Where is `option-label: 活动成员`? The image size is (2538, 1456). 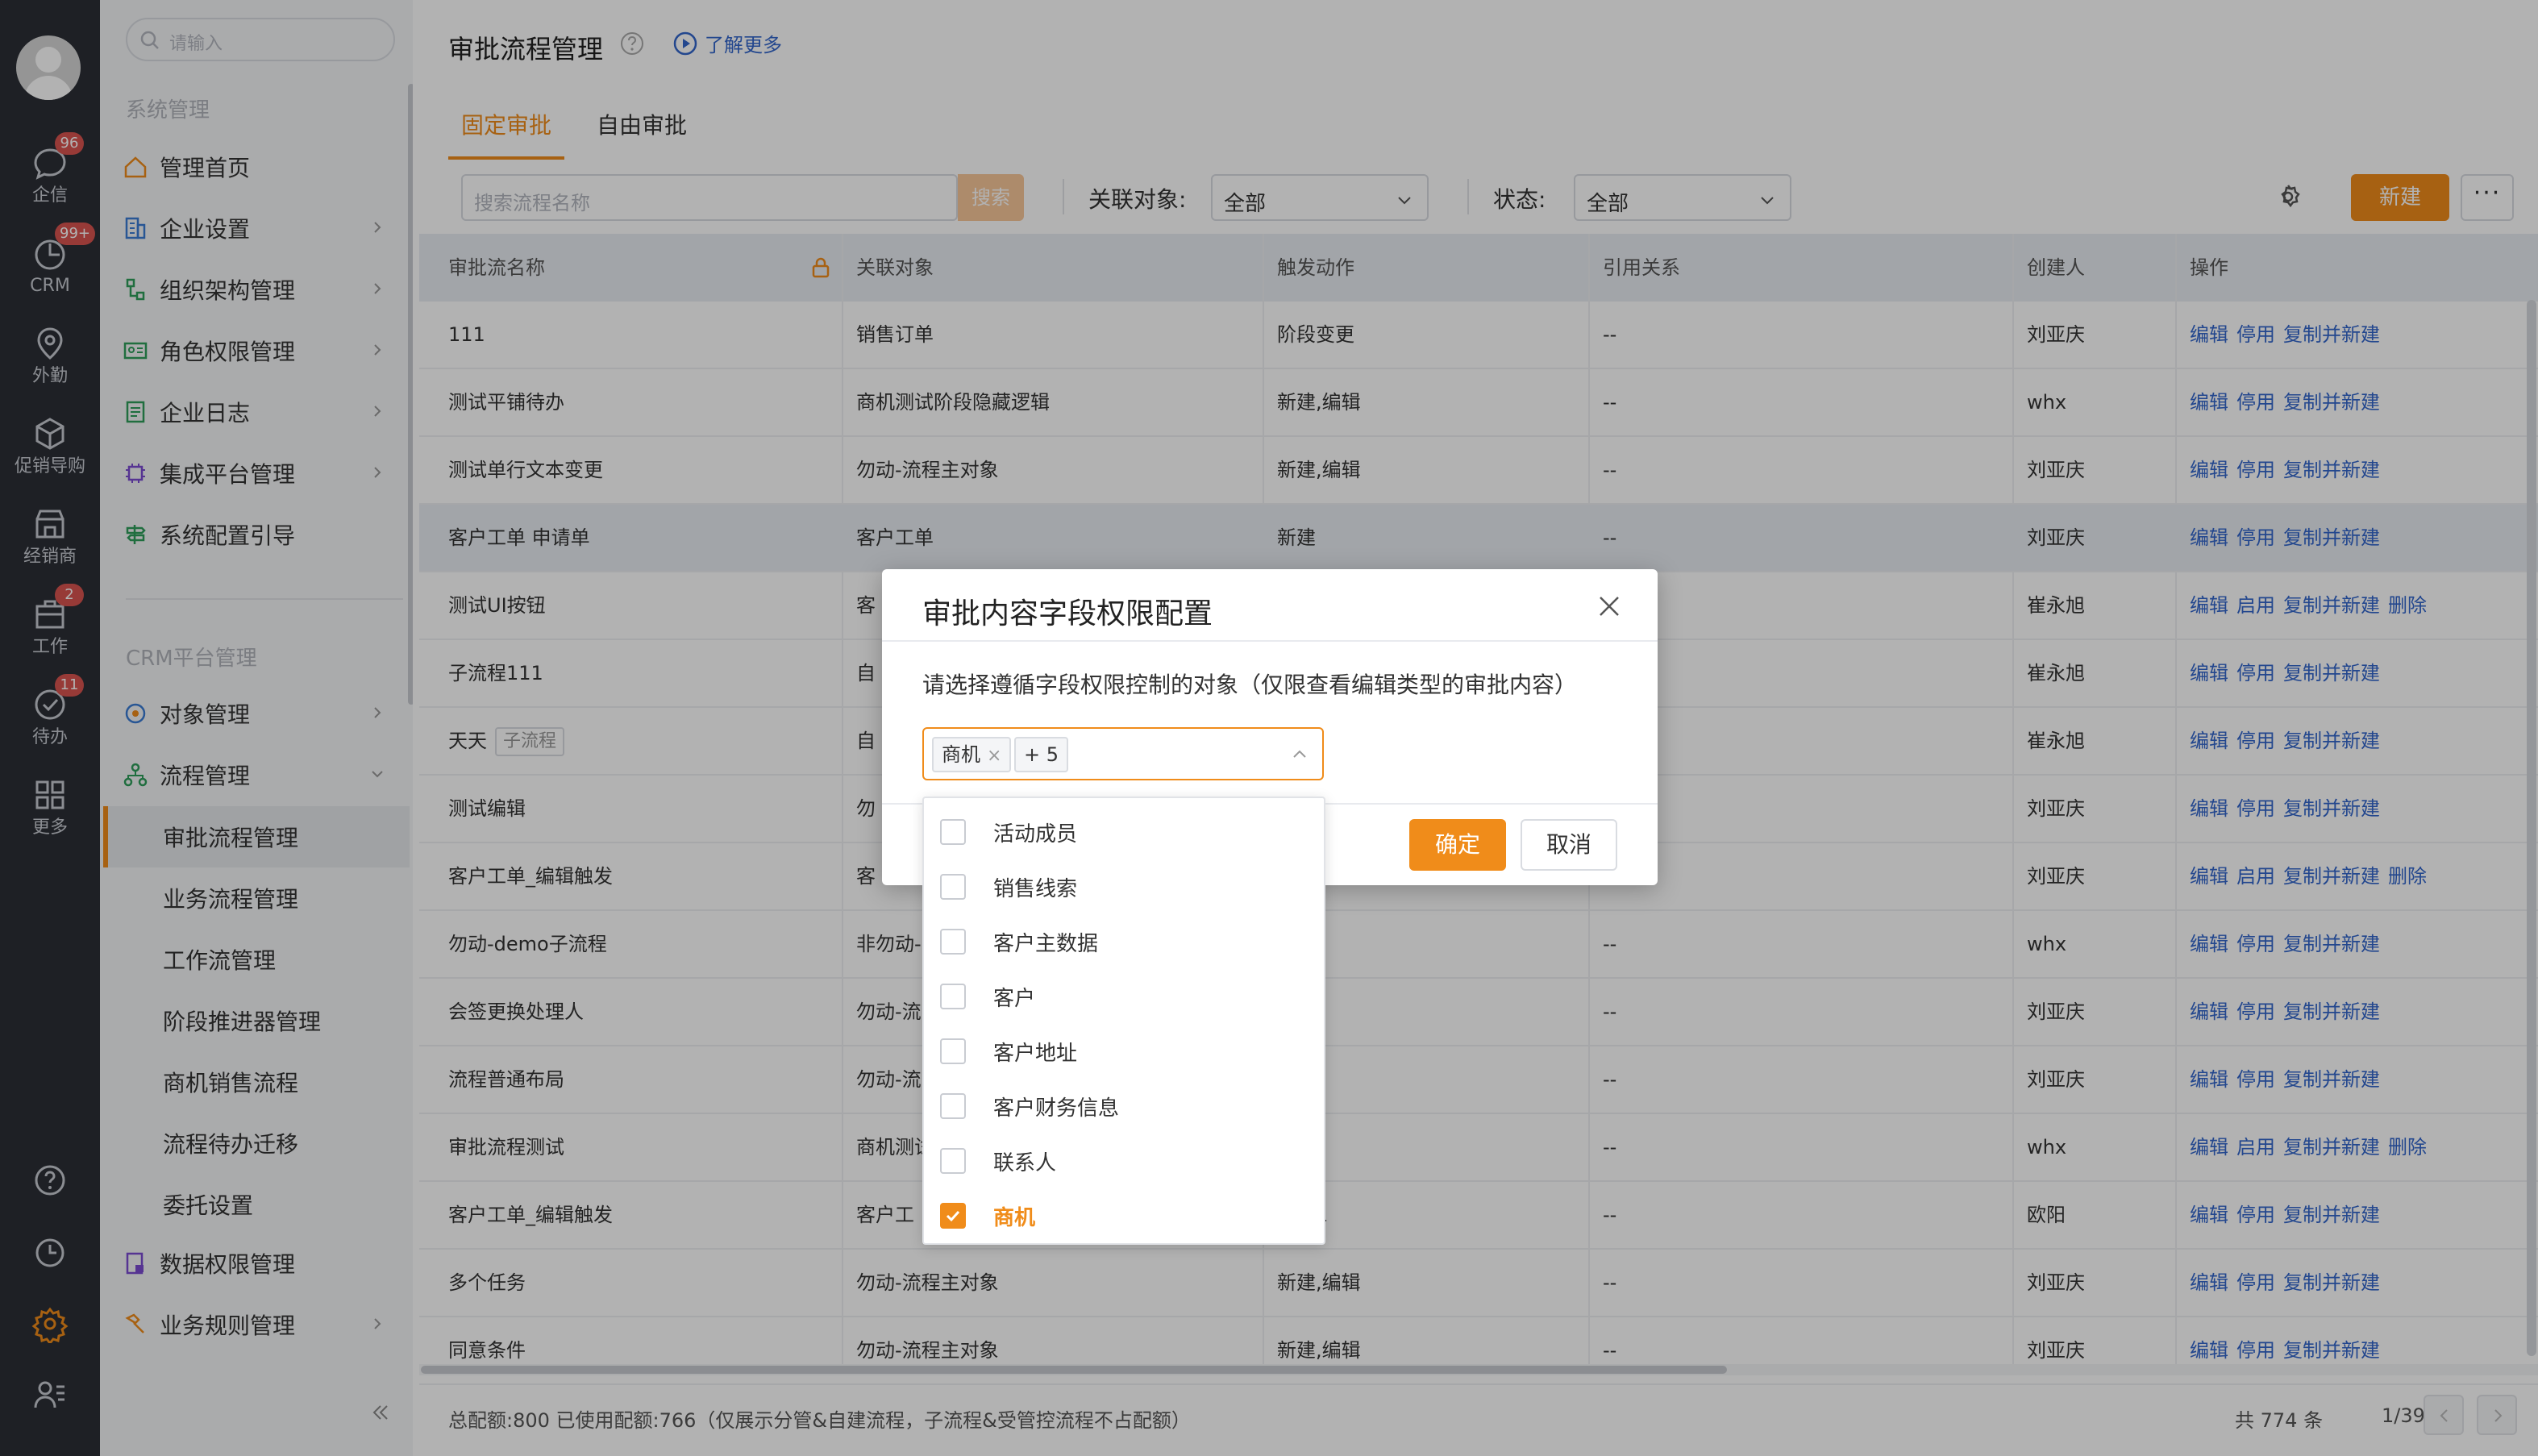
option-label: 活动成员 is located at coordinates (1035, 835).